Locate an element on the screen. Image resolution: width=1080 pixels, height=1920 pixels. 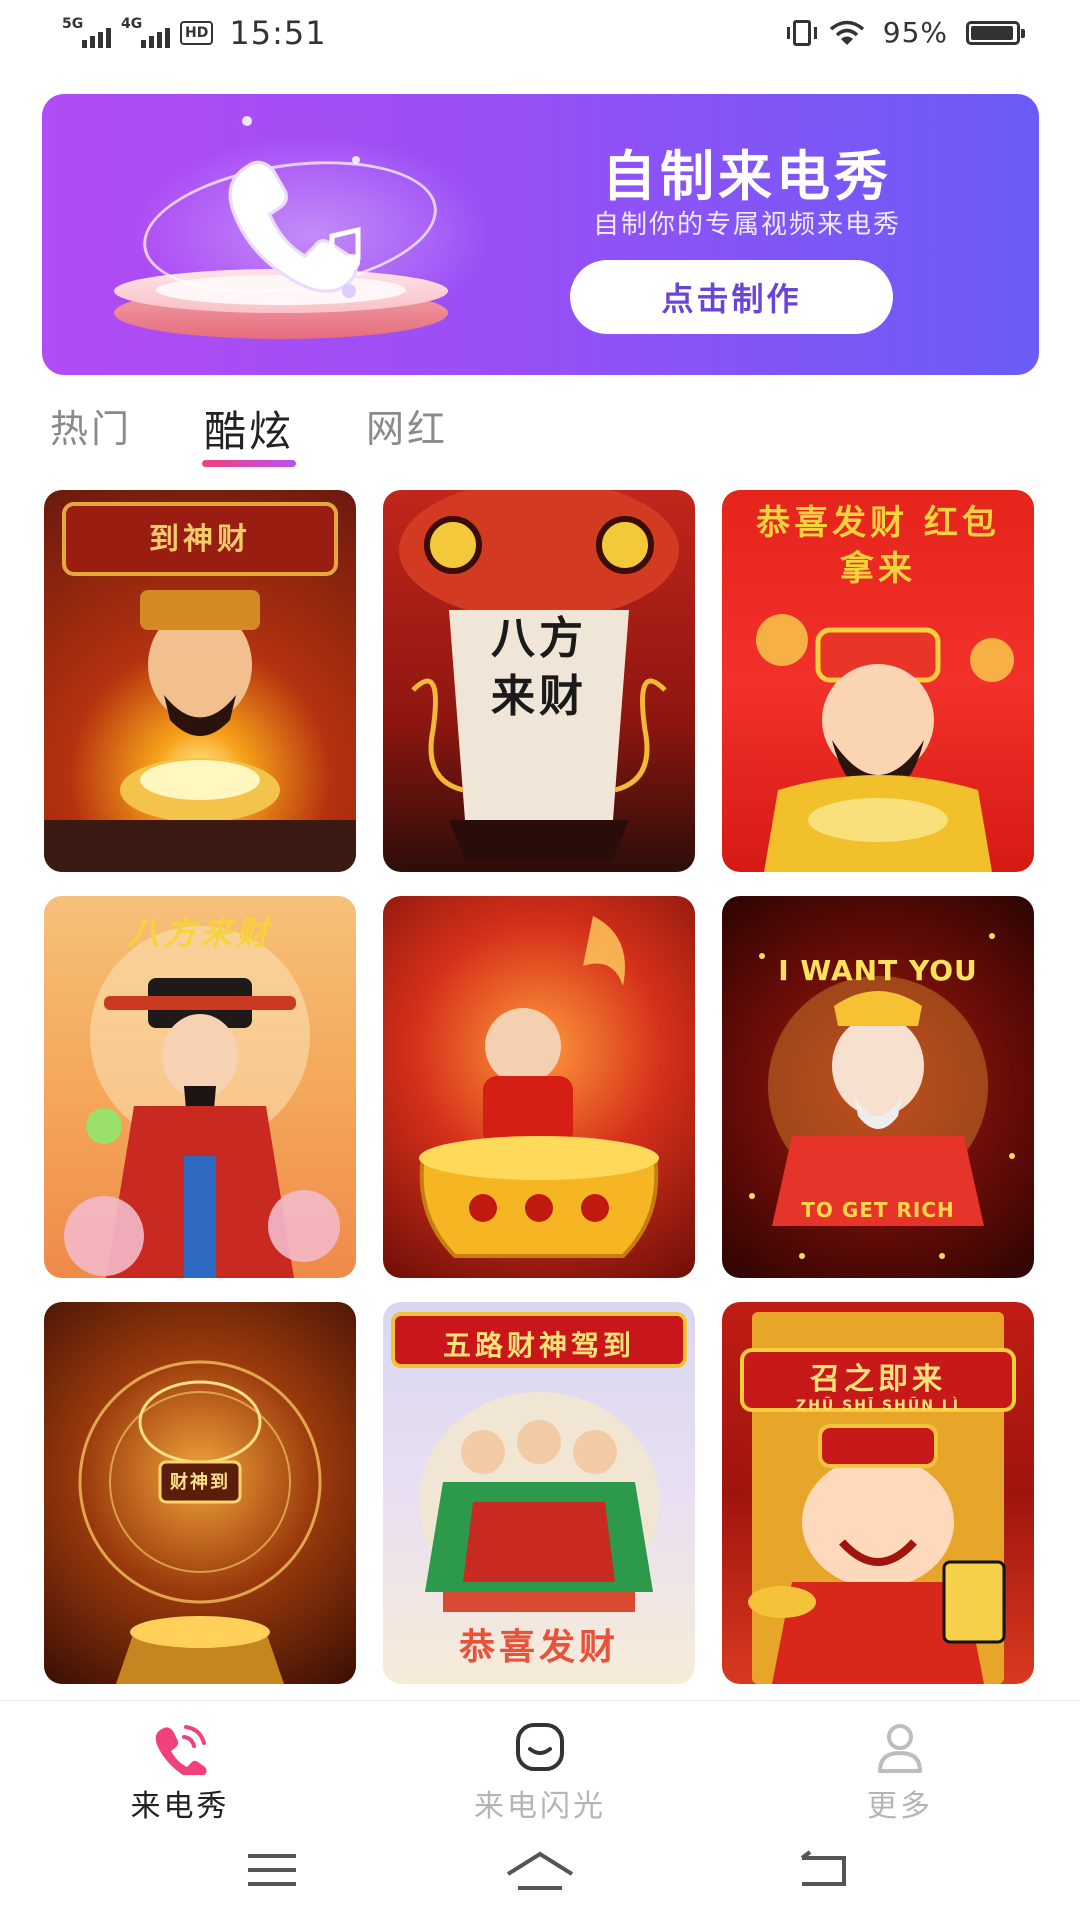
bottom-navigation: 来电秀 来电闪光 更多 is located at coordinates (540, 1765).